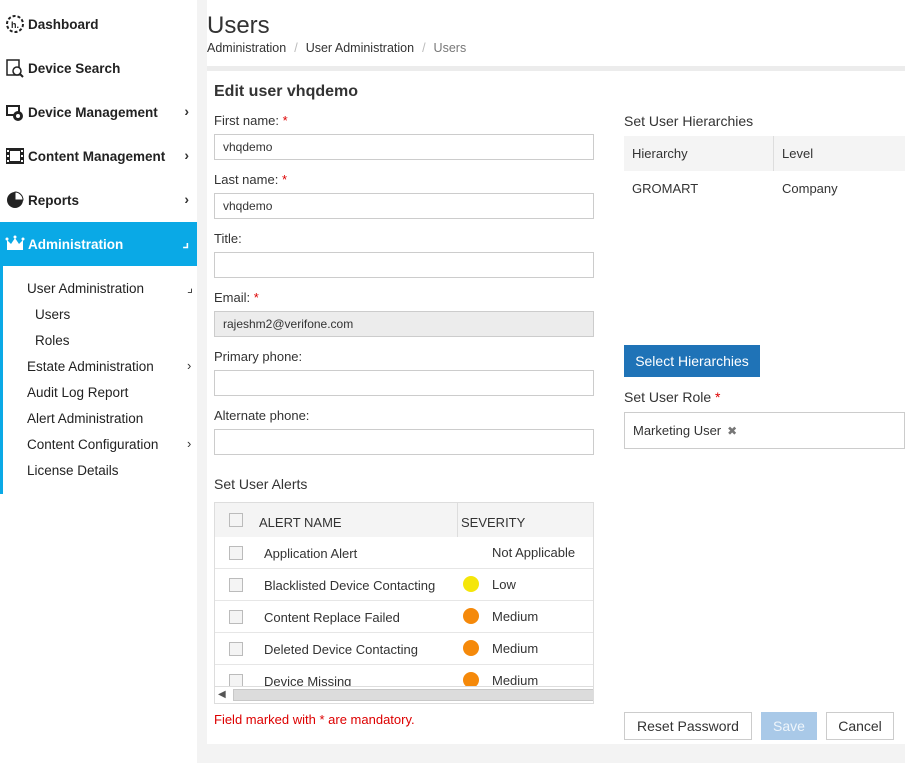 Image resolution: width=905 pixels, height=763 pixels. I want to click on select-all-checkbox, so click(236, 520).